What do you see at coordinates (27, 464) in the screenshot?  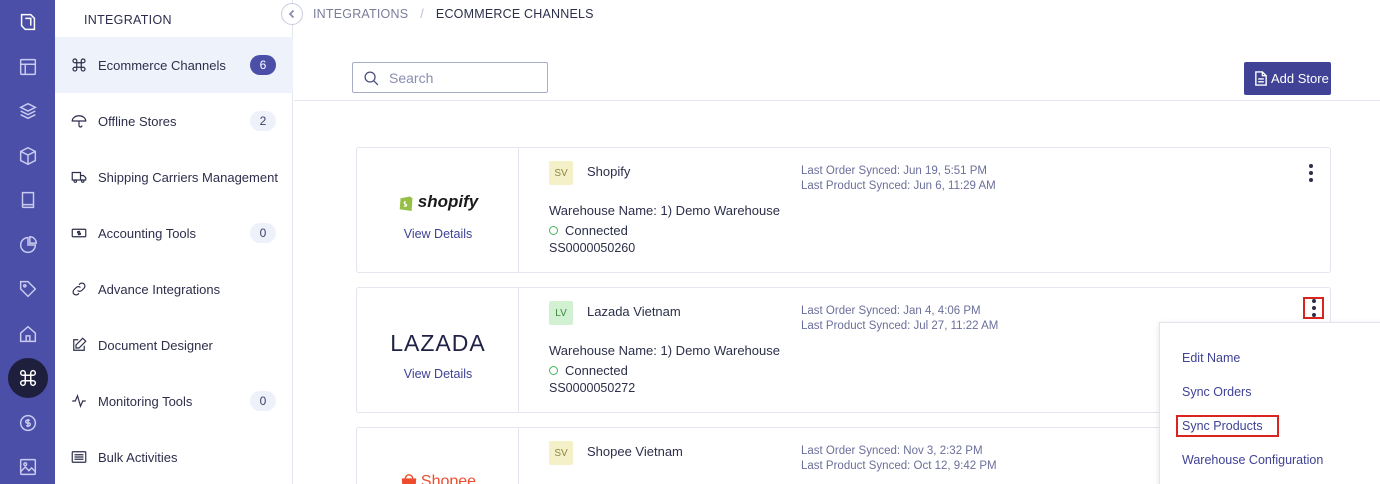 I see `image-icon` at bounding box center [27, 464].